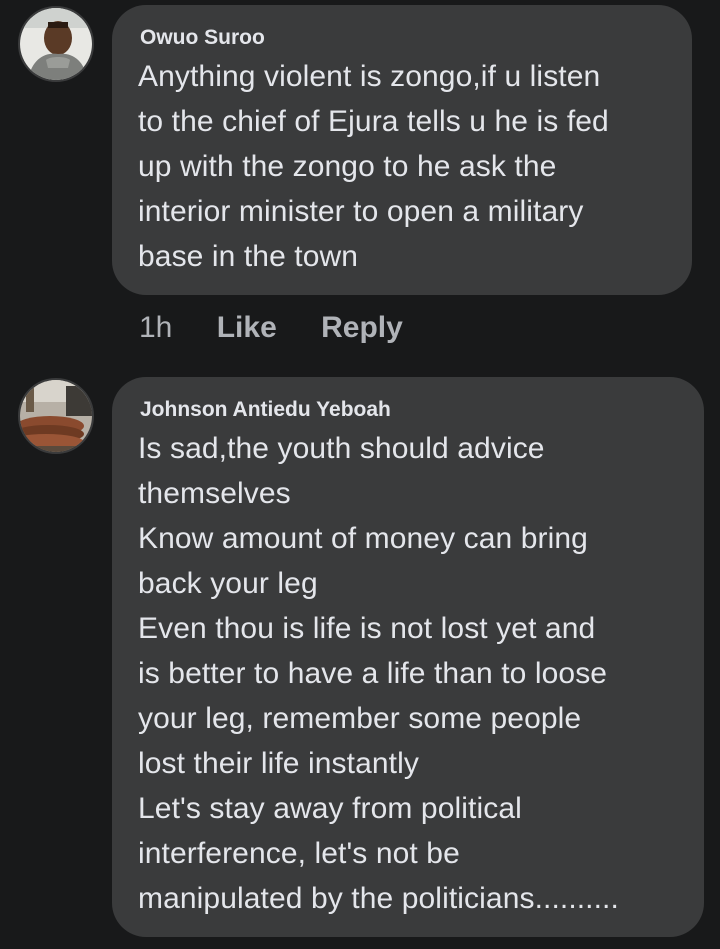  What do you see at coordinates (228, 583) in the screenshot?
I see `comment-text-line: back your leg` at bounding box center [228, 583].